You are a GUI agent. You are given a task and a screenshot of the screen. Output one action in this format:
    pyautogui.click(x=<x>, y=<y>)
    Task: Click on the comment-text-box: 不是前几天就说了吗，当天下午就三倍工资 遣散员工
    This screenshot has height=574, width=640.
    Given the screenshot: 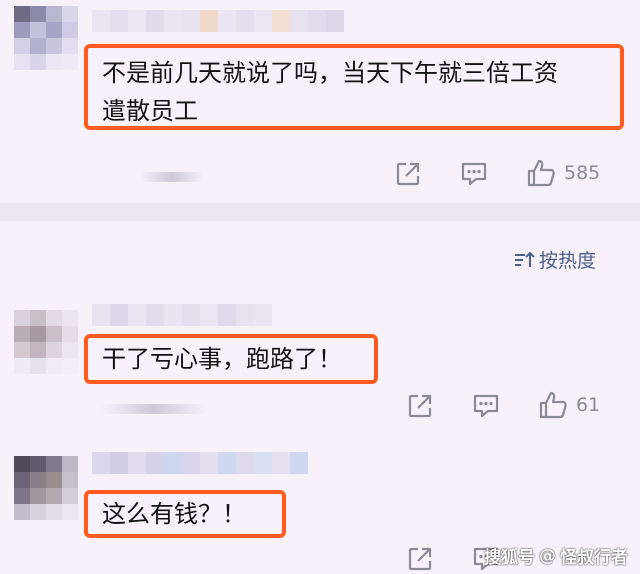 What is the action you would take?
    pyautogui.click(x=354, y=87)
    